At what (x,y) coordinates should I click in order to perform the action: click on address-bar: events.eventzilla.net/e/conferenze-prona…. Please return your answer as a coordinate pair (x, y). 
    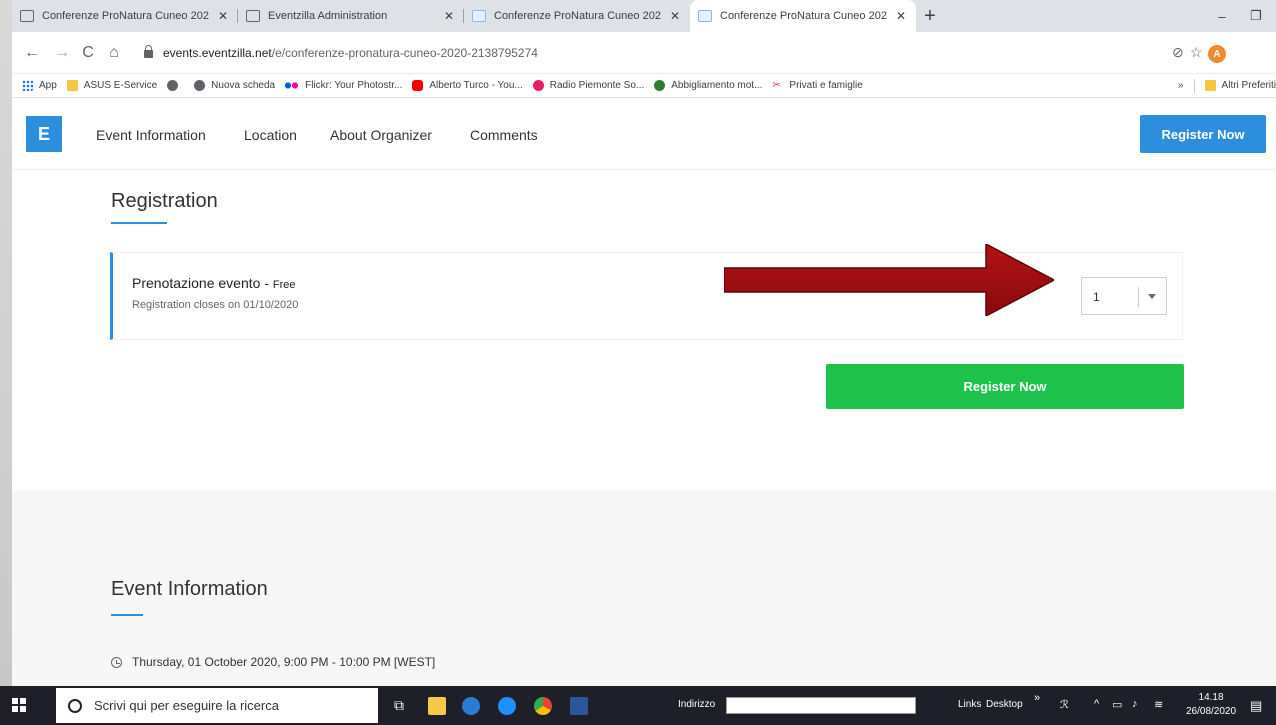
    Looking at the image, I should click on (644, 53).